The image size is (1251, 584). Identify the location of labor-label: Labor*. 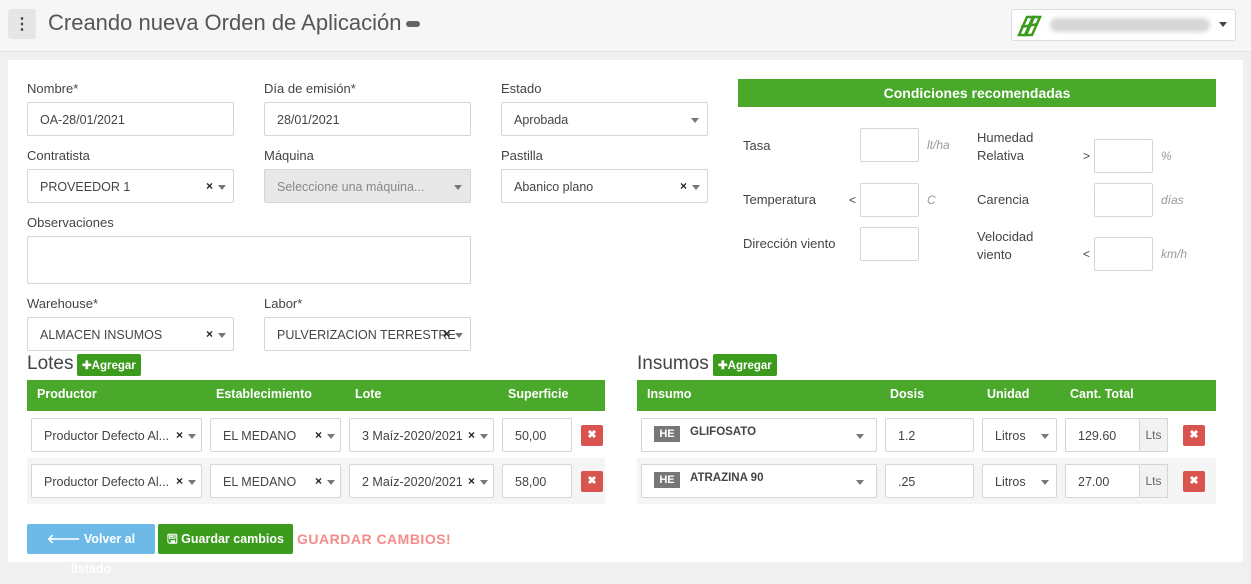
(283, 303).